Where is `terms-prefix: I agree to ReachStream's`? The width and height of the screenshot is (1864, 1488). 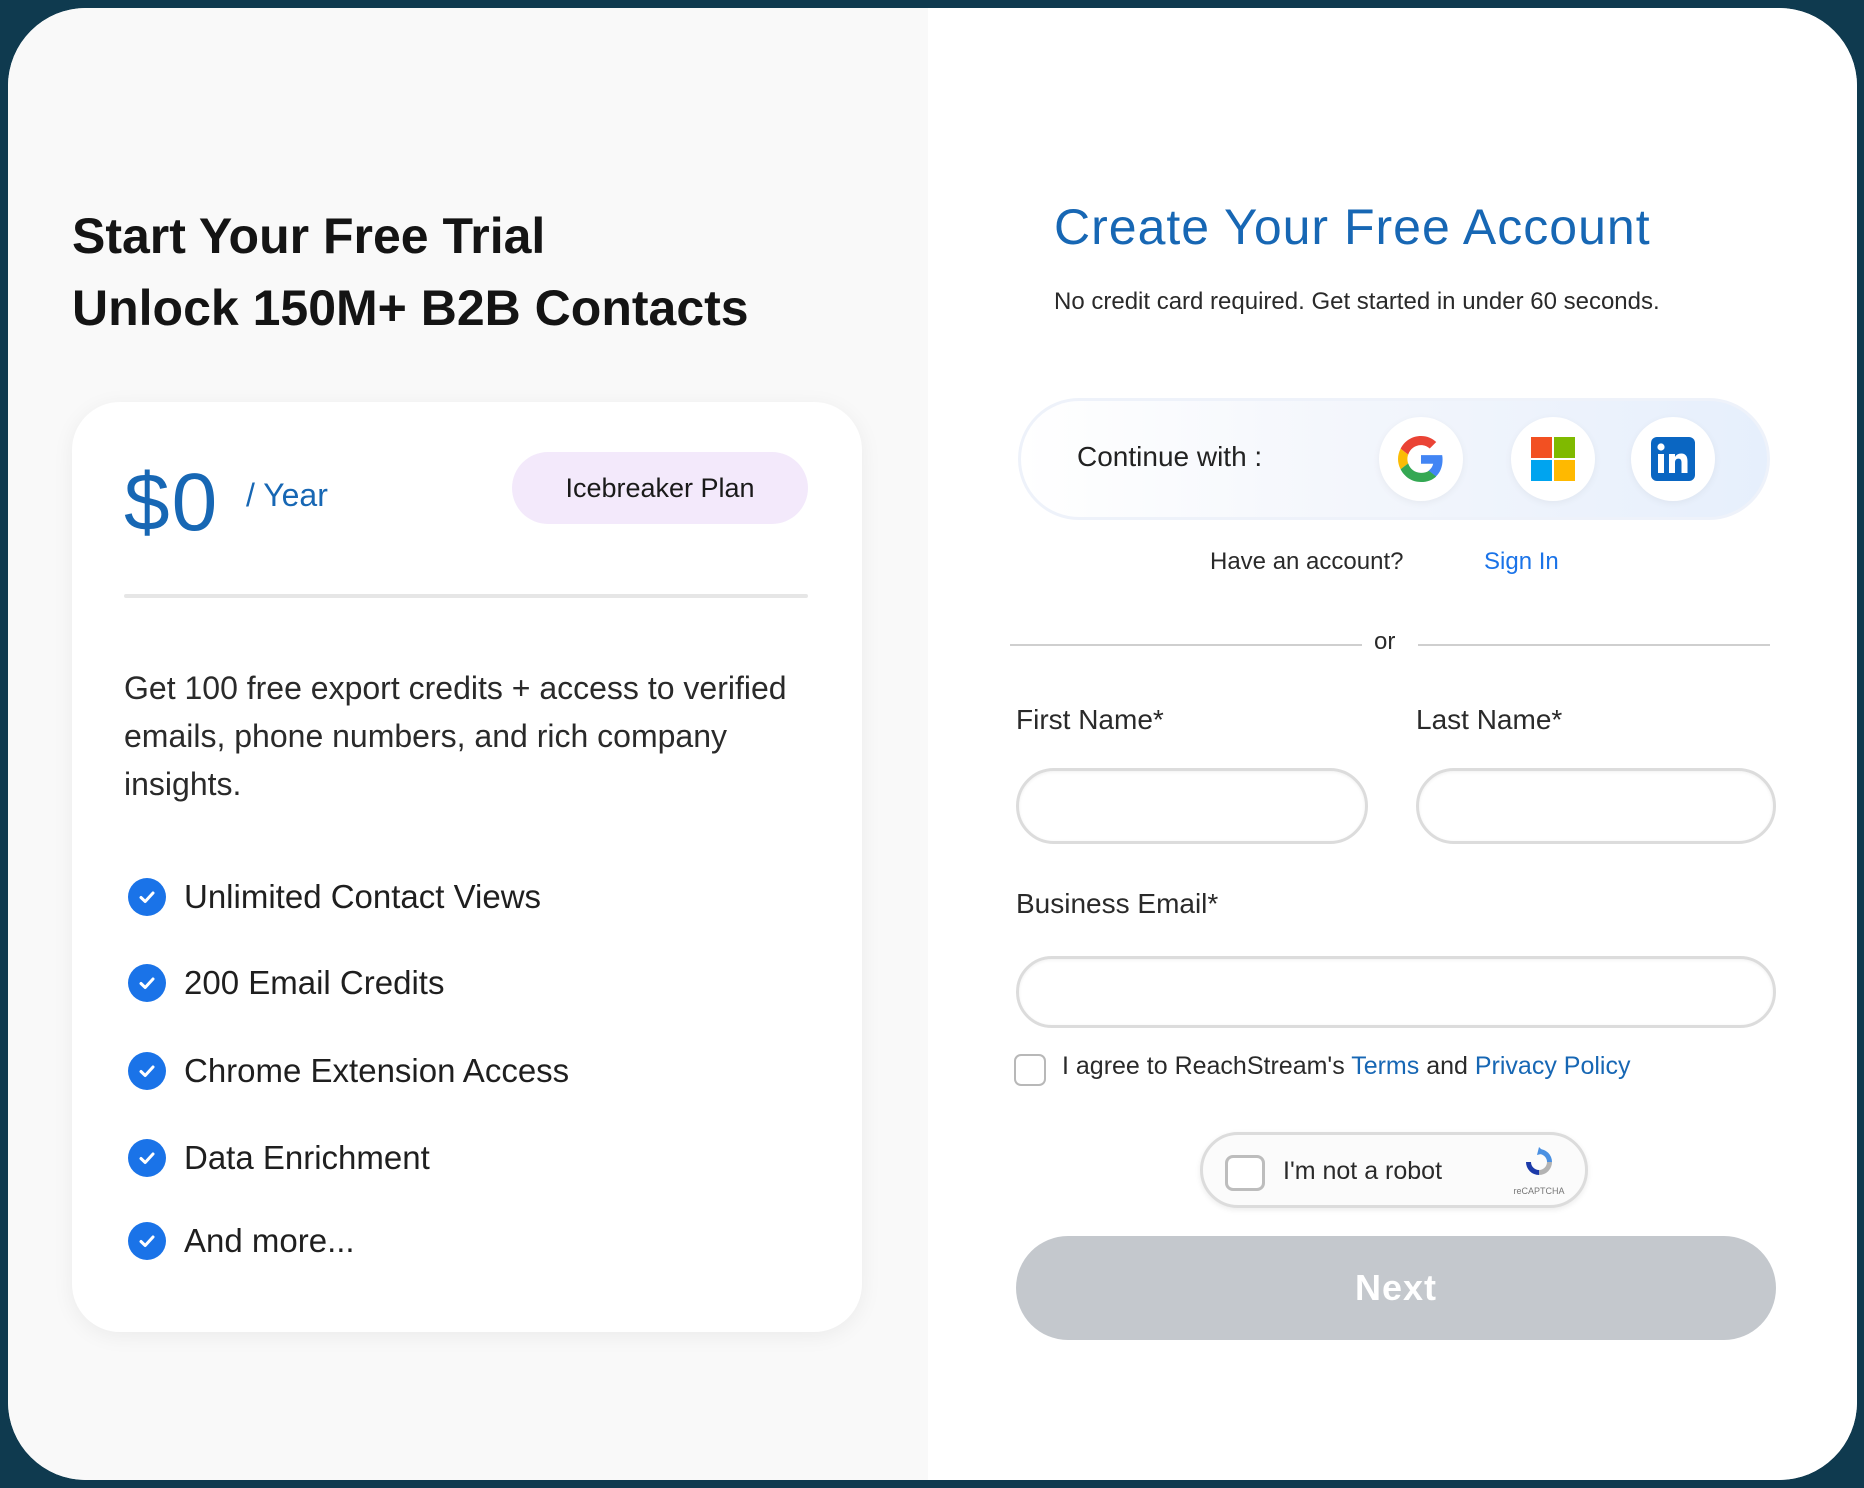
terms-prefix: I agree to ReachStream's is located at coordinates (1207, 1066).